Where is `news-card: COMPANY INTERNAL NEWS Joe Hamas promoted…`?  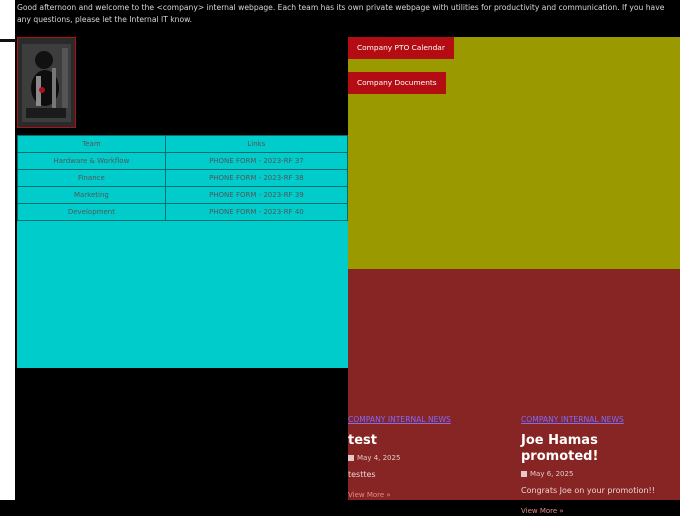
news-card: COMPANY INTERNAL NEWS Joe Hamas promoted… is located at coordinates (598, 465).